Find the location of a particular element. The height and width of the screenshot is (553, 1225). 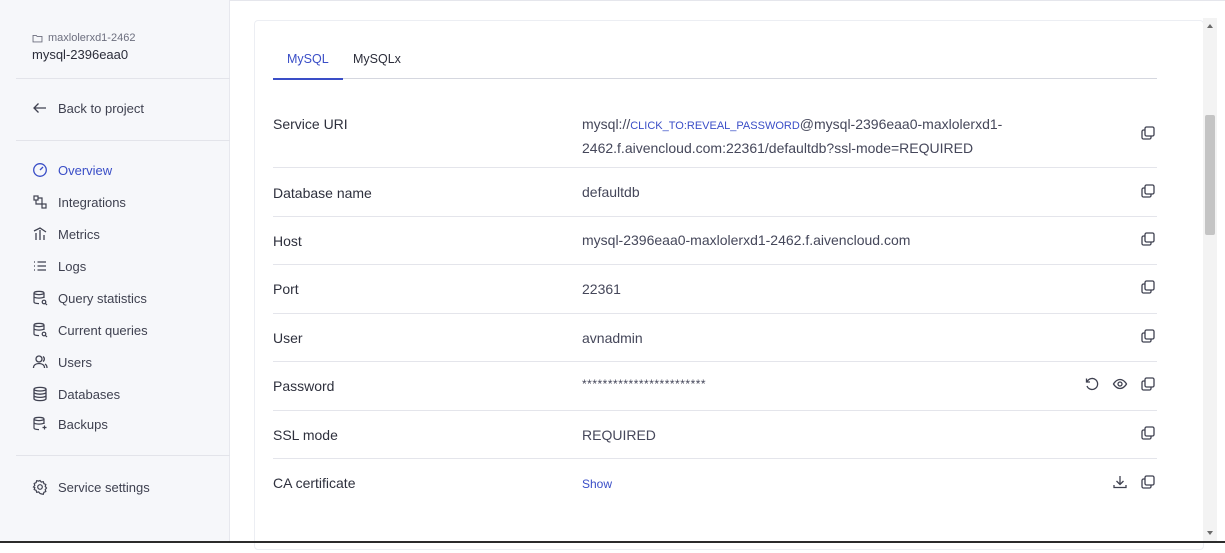

port-value: 22361 is located at coordinates (601, 289).